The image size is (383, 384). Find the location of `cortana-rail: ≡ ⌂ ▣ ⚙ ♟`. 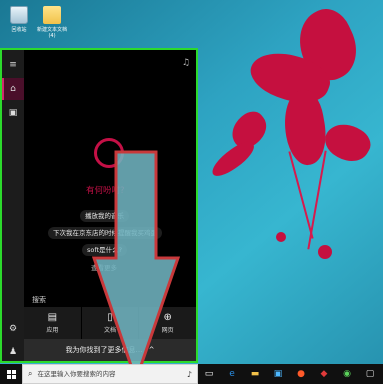

cortana-rail: ≡ ⌂ ▣ ⚙ ♟ is located at coordinates (13, 205).